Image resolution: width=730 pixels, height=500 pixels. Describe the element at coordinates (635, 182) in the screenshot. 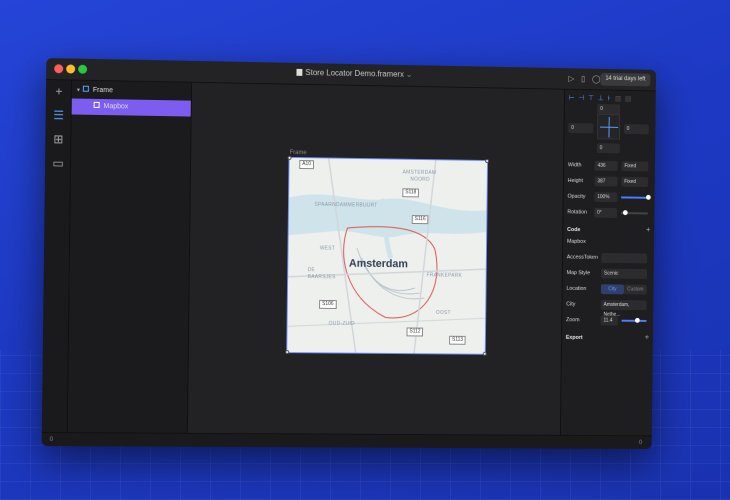

I see `height-mode-select: Fixed` at that location.